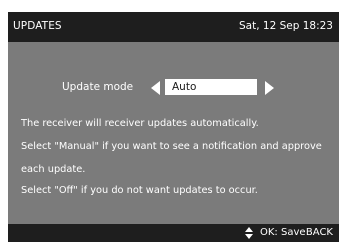 Image resolution: width=347 pixels, height=250 pixels. I want to click on ok-save-hint: OK: Save, so click(283, 232).